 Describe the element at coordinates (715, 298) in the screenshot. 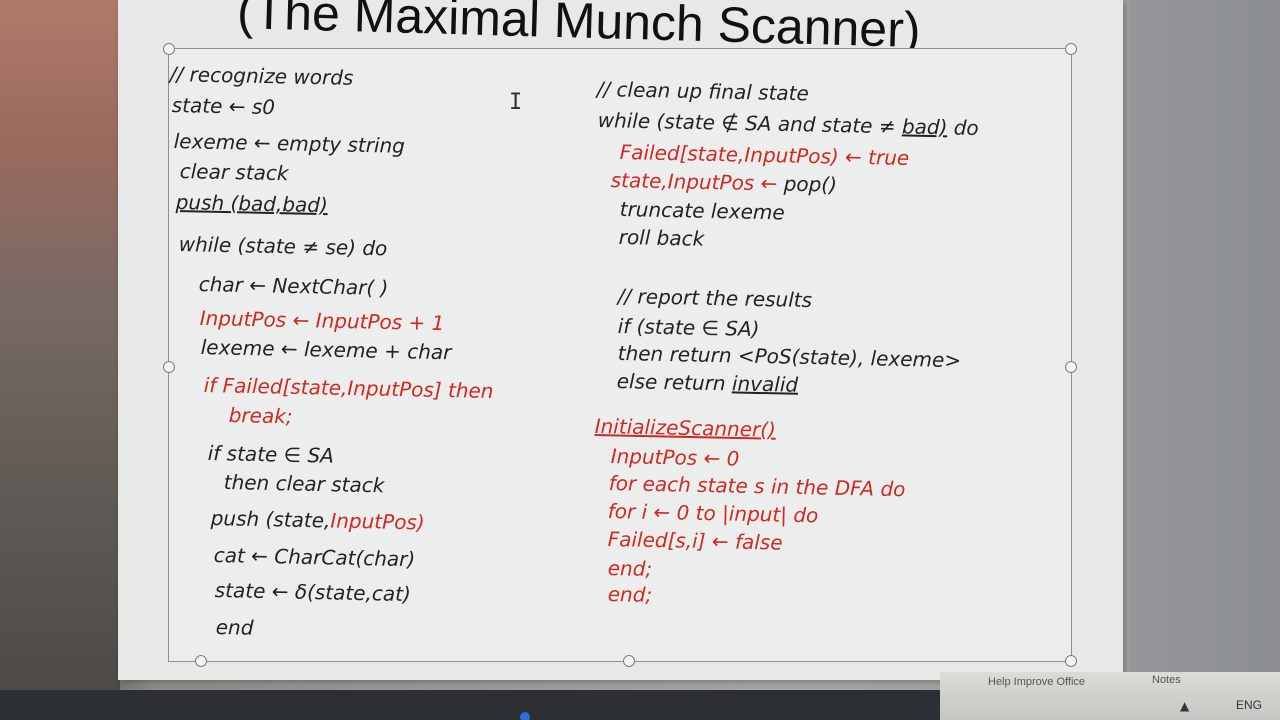

I see `code-line: // report the results` at that location.